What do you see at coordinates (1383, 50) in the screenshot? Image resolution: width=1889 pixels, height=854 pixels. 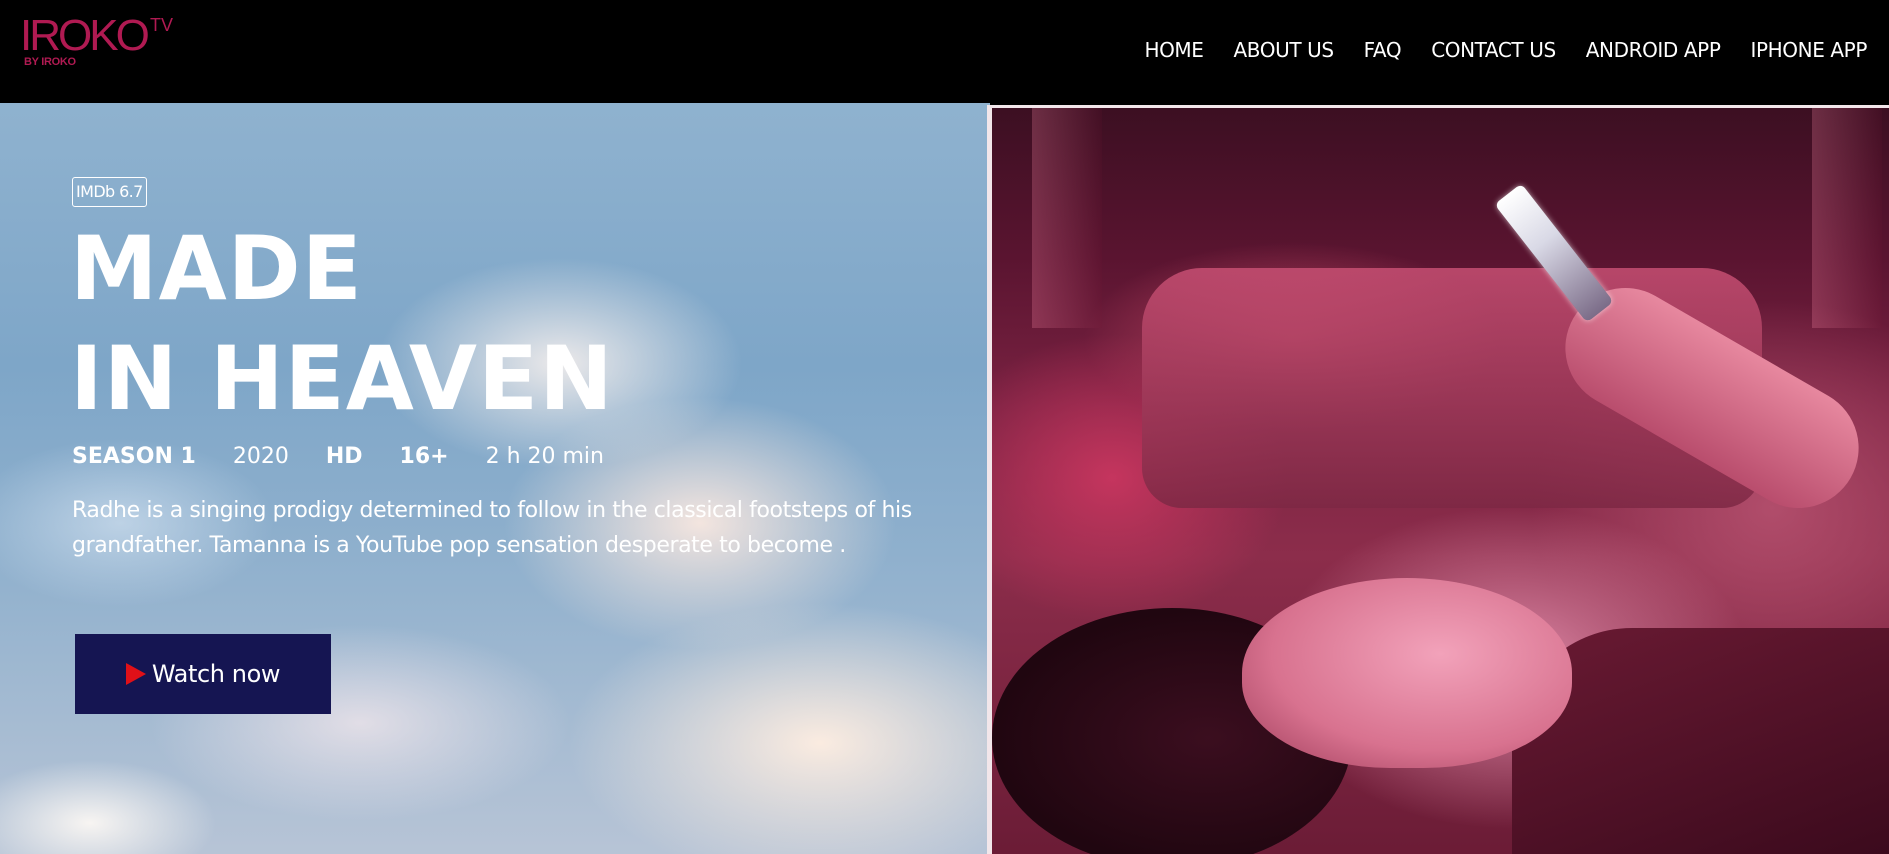 I see `nav-faq-link: FAQ` at bounding box center [1383, 50].